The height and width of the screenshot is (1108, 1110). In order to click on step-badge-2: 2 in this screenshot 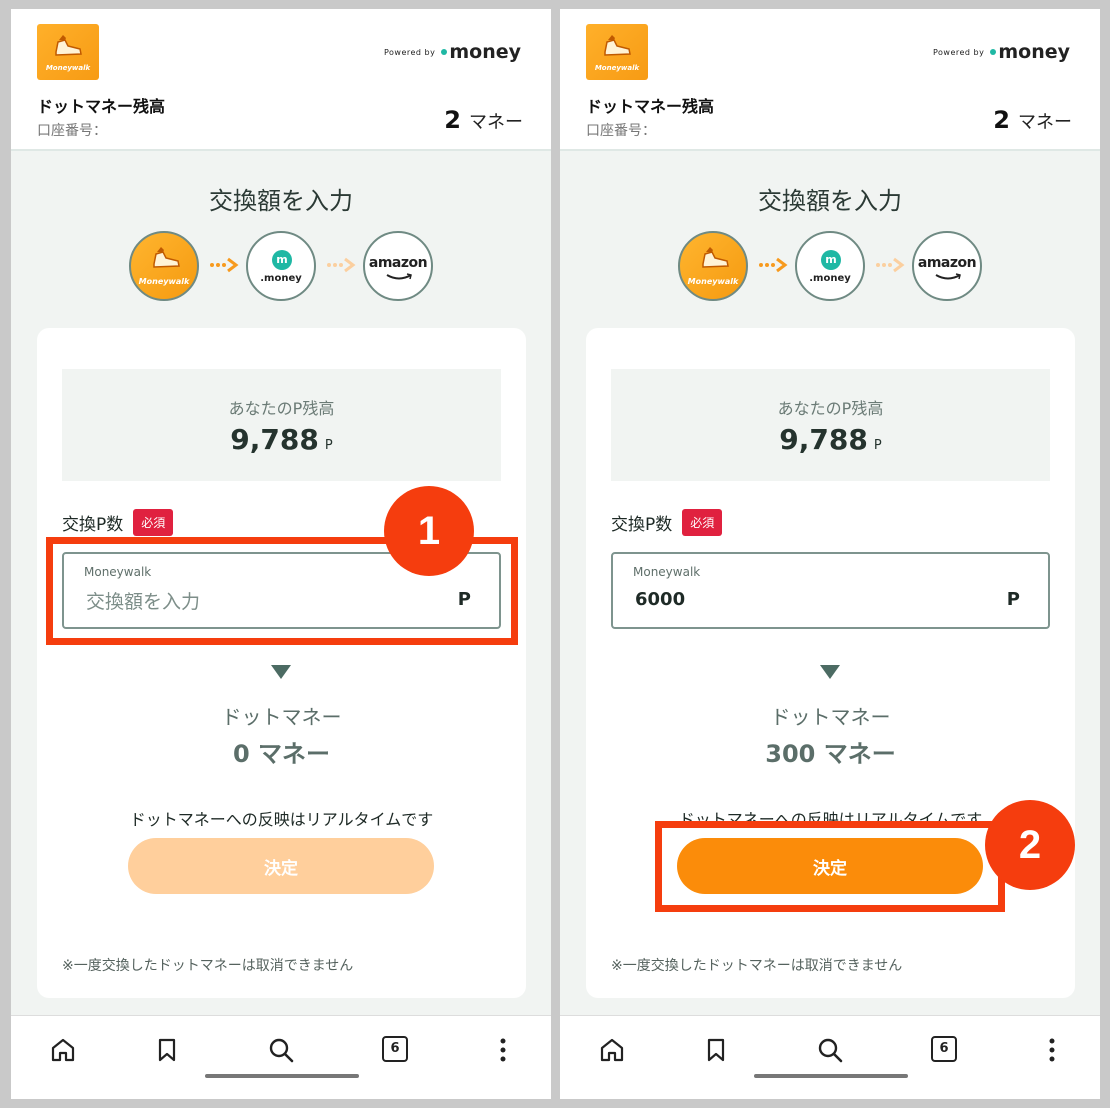, I will do `click(1030, 845)`.